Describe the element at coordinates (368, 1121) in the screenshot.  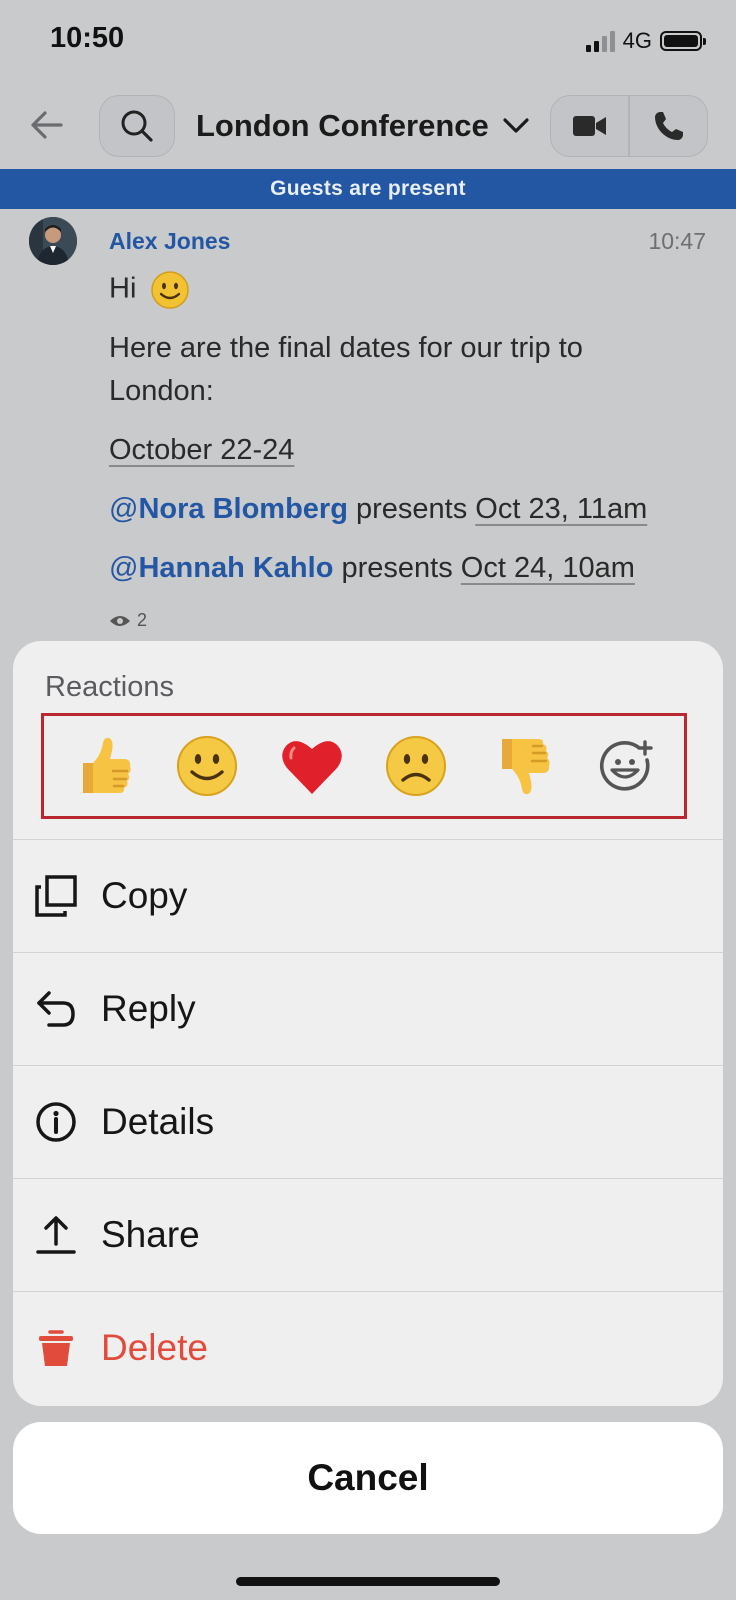
I see `details-action: Details` at that location.